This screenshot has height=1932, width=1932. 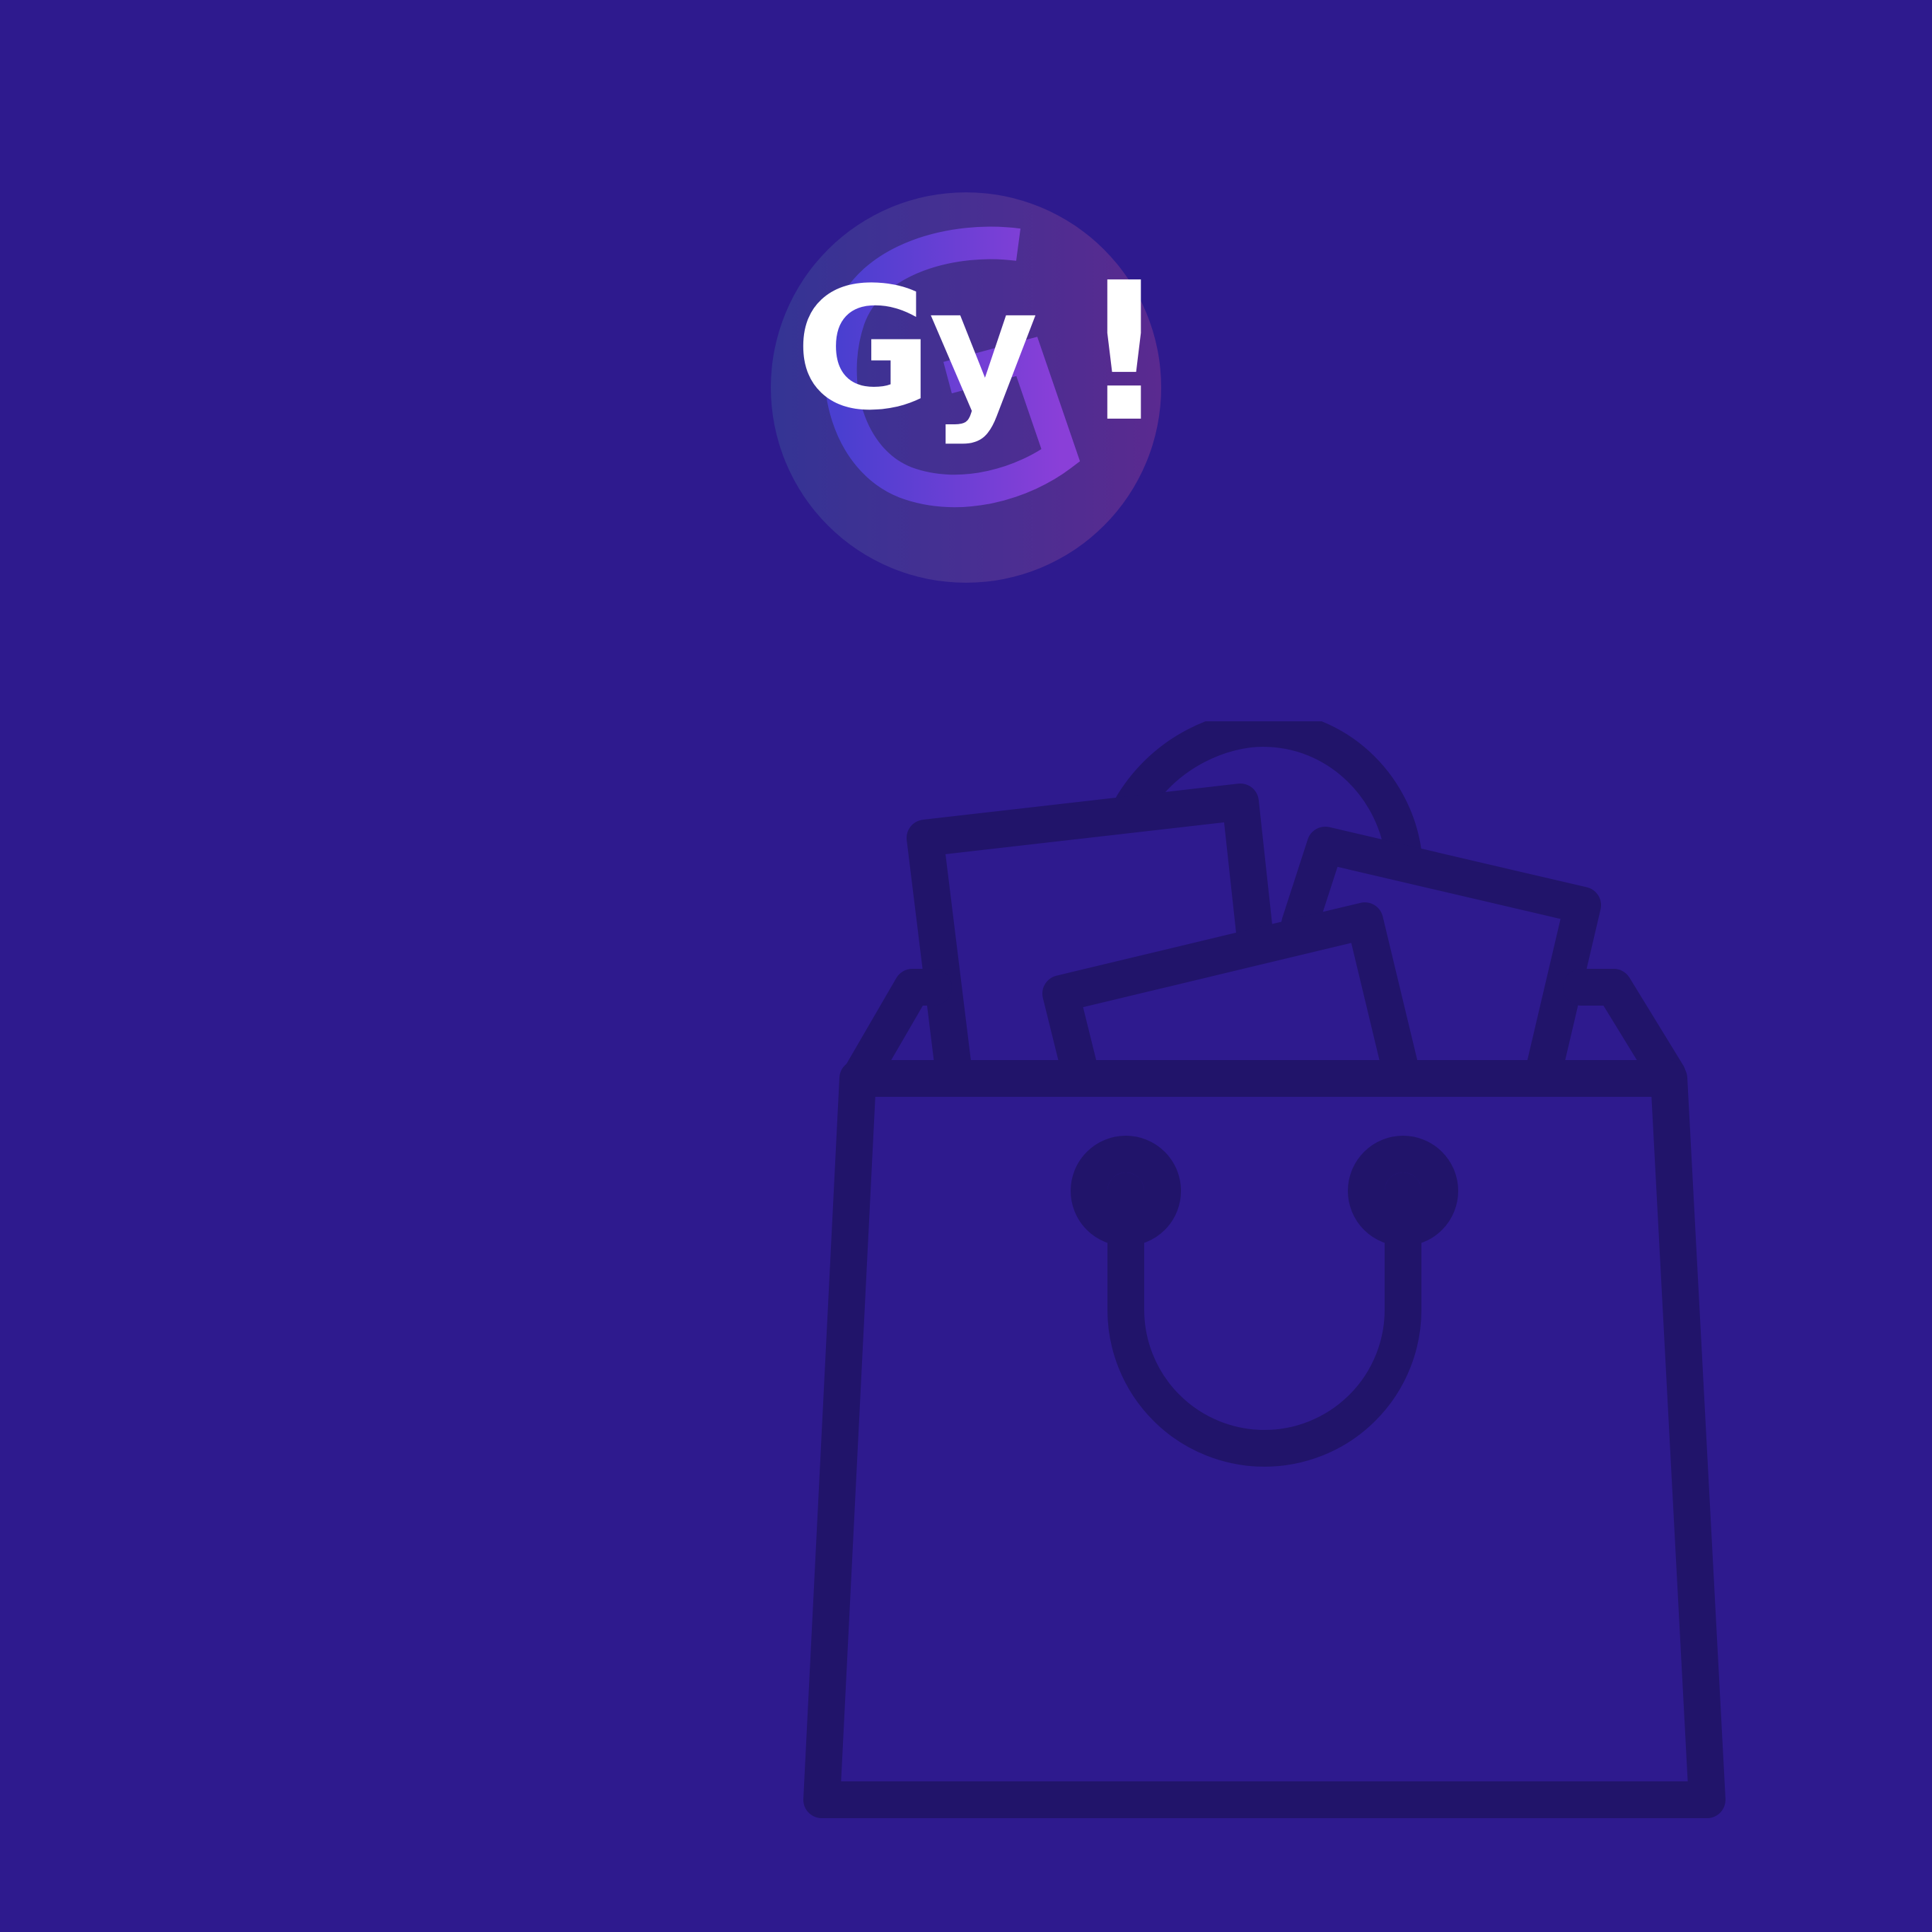 What do you see at coordinates (1268, 795) in the screenshot?
I see `coin-arc` at bounding box center [1268, 795].